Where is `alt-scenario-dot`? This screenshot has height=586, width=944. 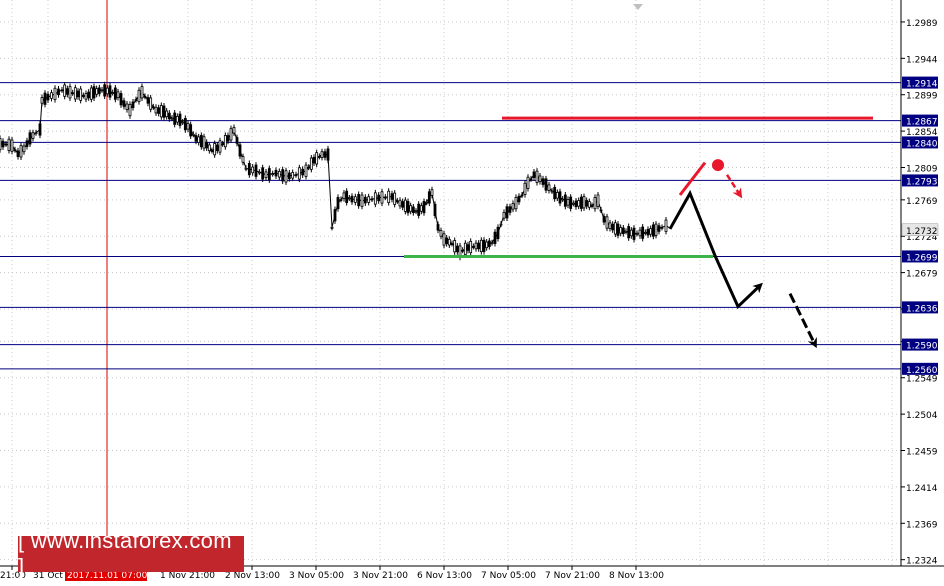
alt-scenario-dot is located at coordinates (718, 165).